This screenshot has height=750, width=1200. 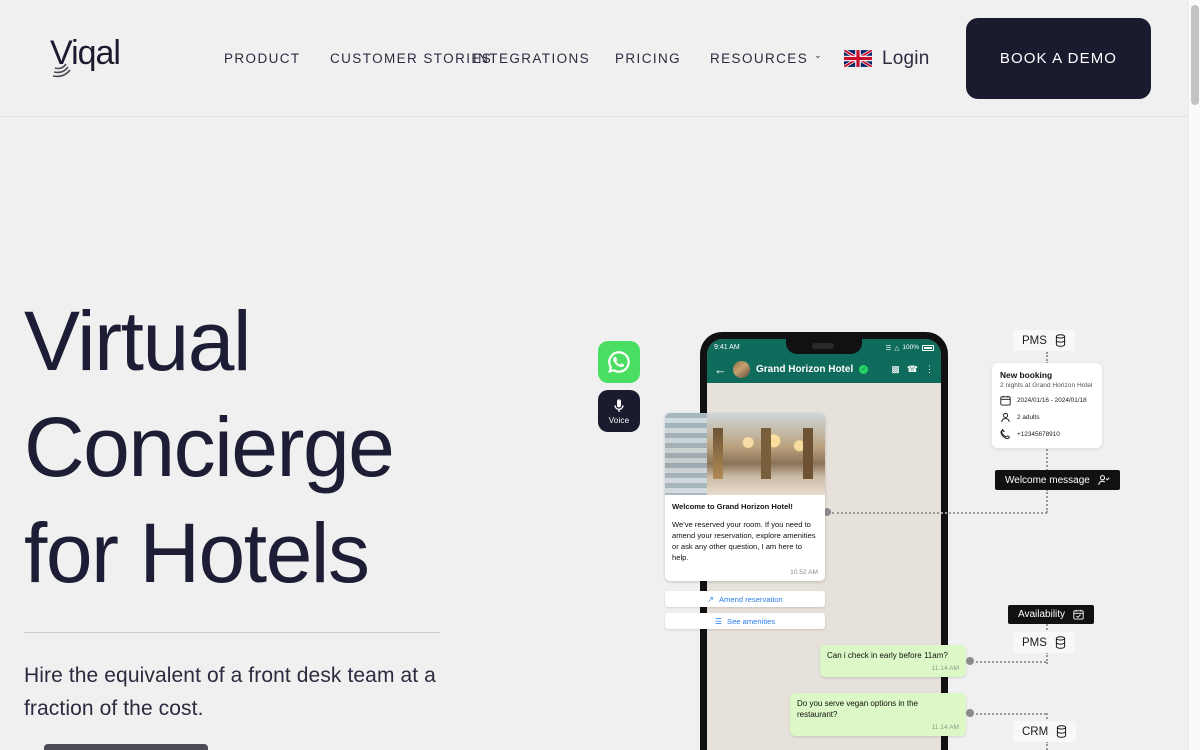 I want to click on booking-guests-value: 2 adults, so click(x=1028, y=417).